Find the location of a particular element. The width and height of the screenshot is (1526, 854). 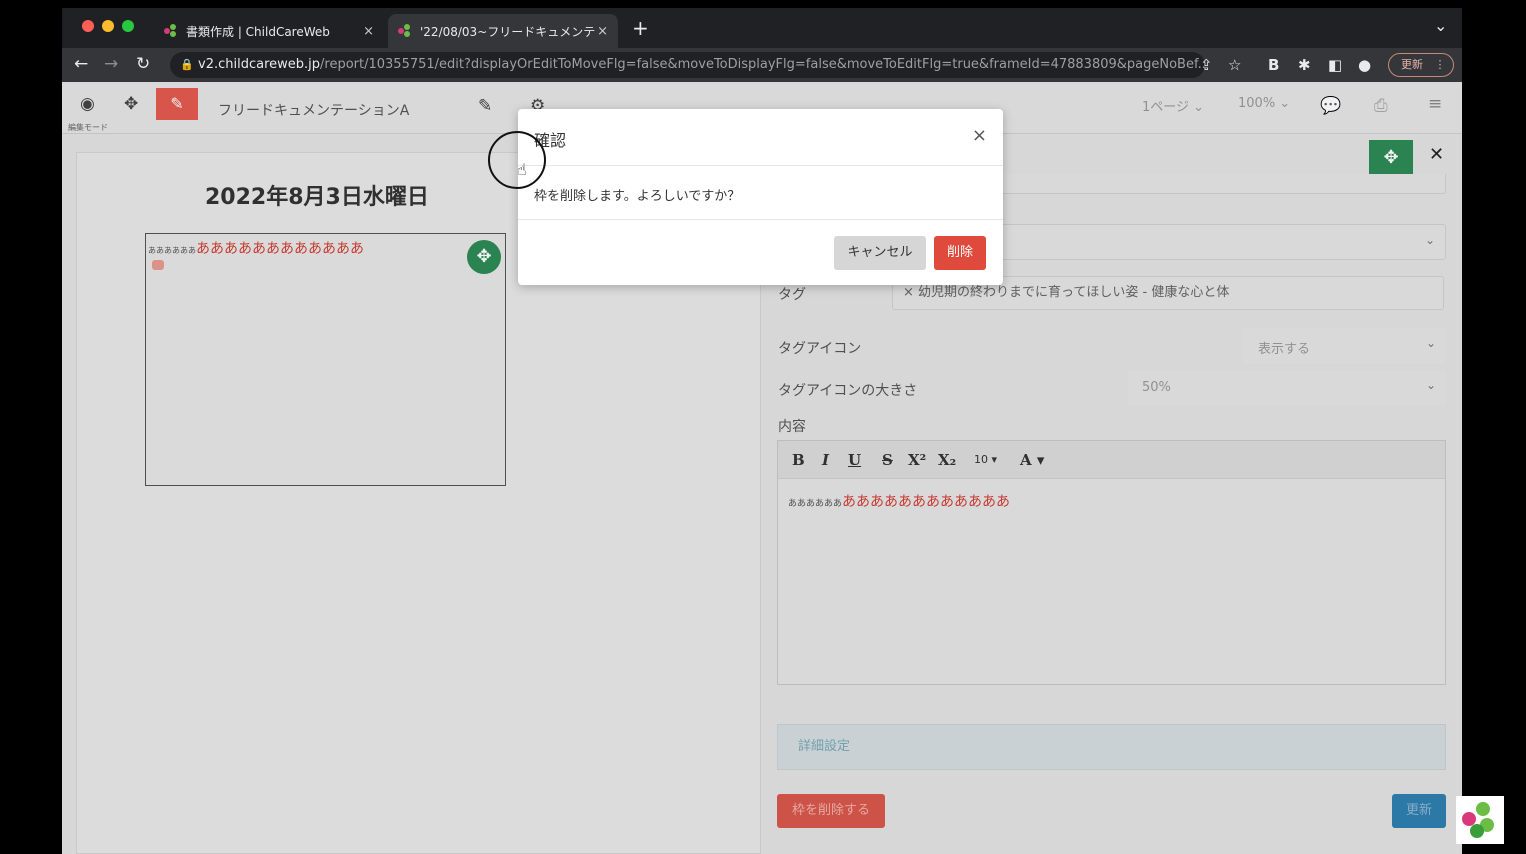

confirm-dialog: 確認 × 枠を削除します。よろしいですか？ キャンセル 削除 is located at coordinates (760, 197).